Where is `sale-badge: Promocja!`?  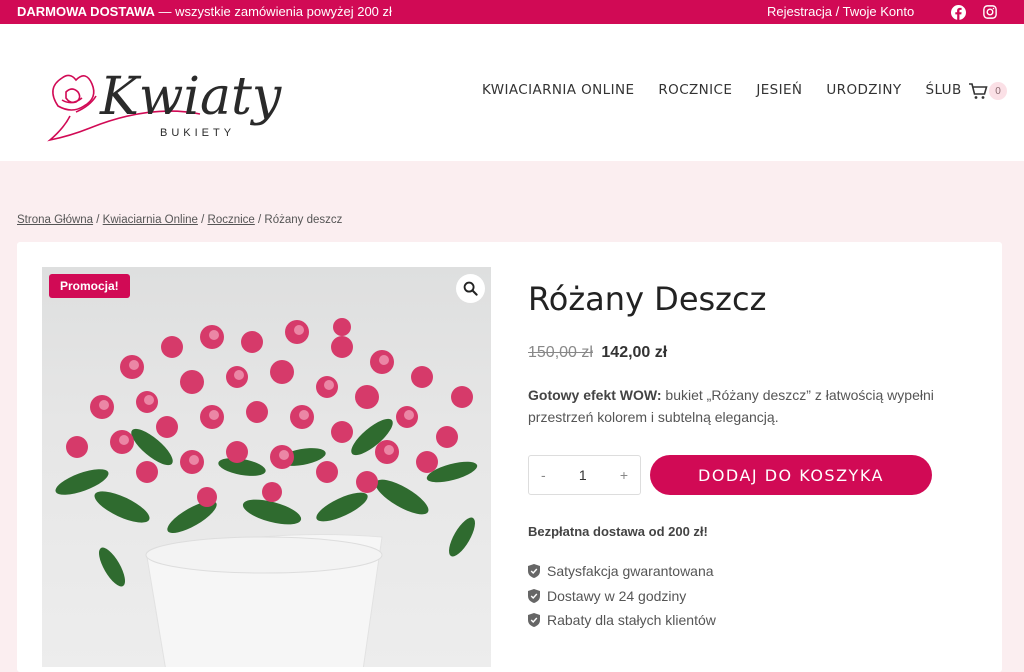
sale-badge: Promocja! is located at coordinates (89, 286).